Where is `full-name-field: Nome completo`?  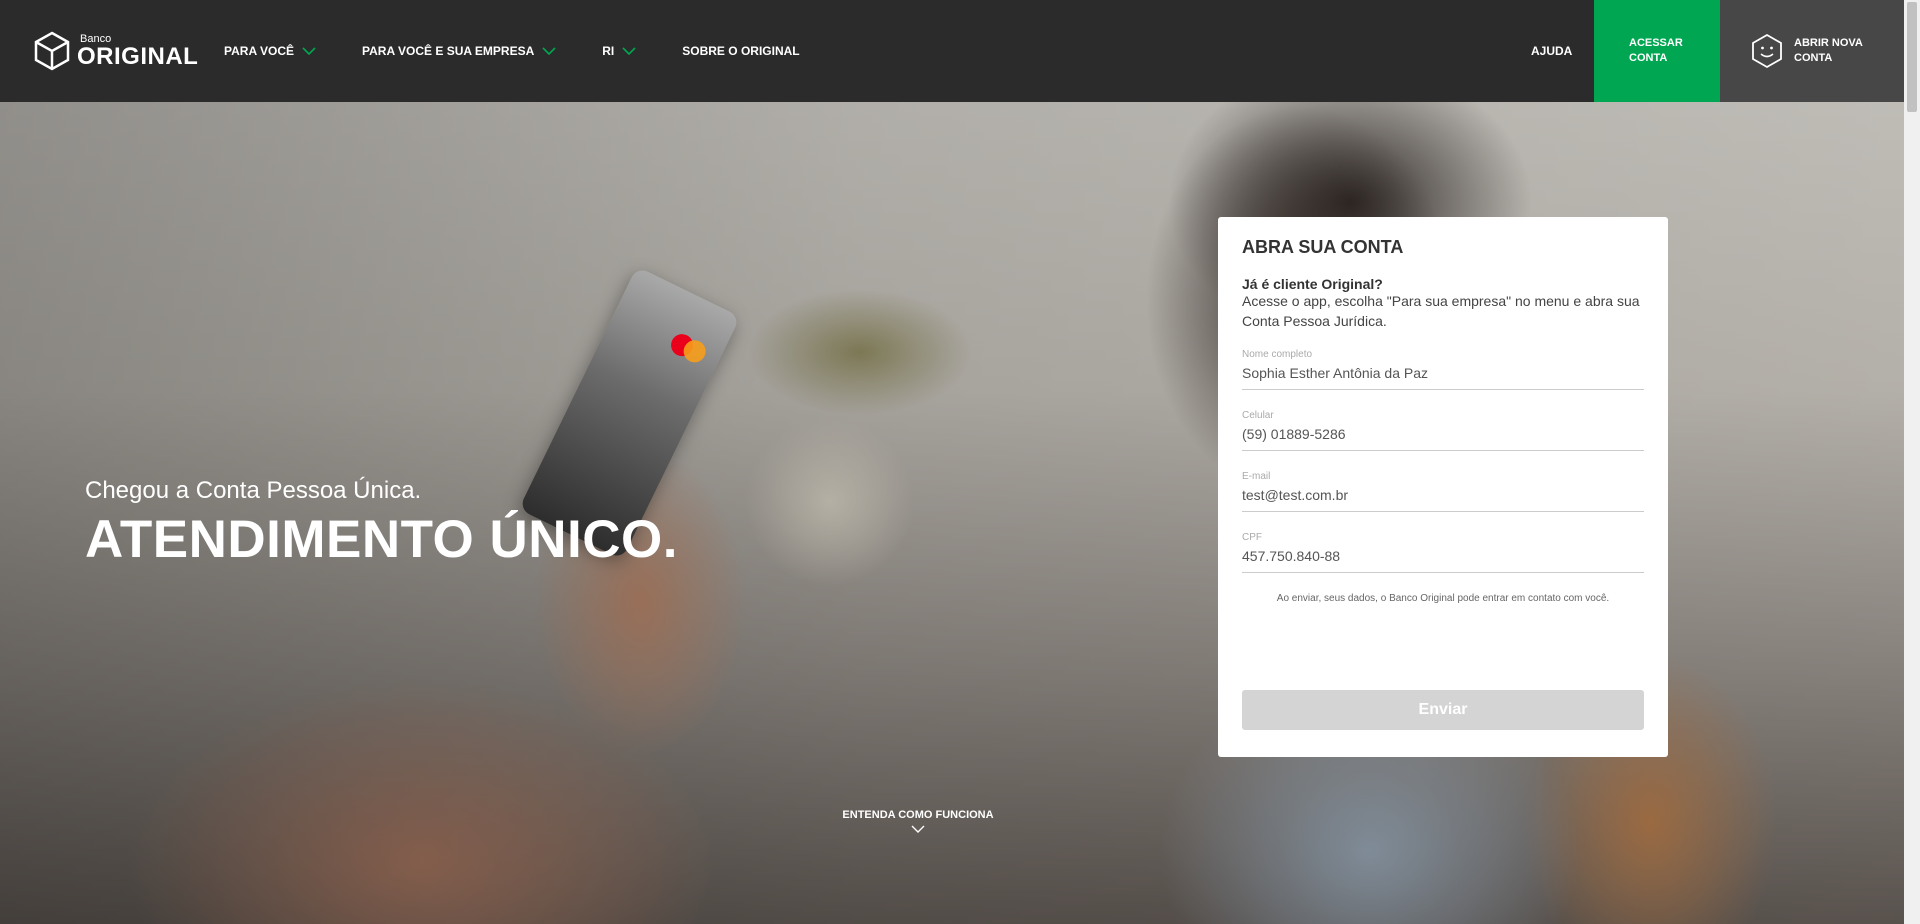 full-name-field: Nome completo is located at coordinates (1443, 370).